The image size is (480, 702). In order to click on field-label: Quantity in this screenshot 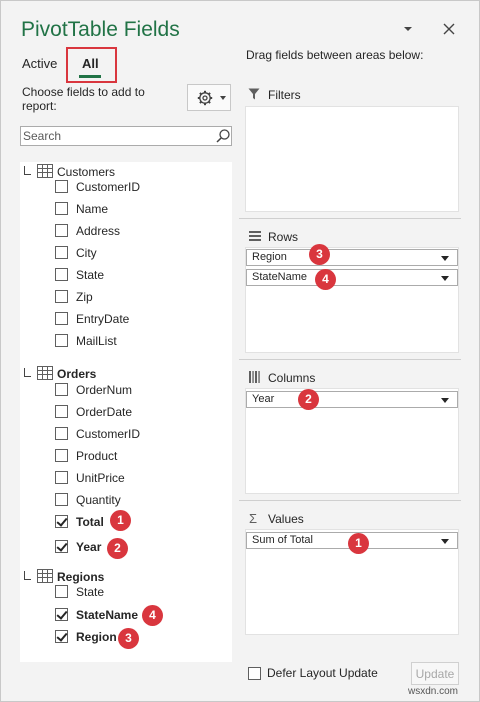, I will do `click(98, 500)`.